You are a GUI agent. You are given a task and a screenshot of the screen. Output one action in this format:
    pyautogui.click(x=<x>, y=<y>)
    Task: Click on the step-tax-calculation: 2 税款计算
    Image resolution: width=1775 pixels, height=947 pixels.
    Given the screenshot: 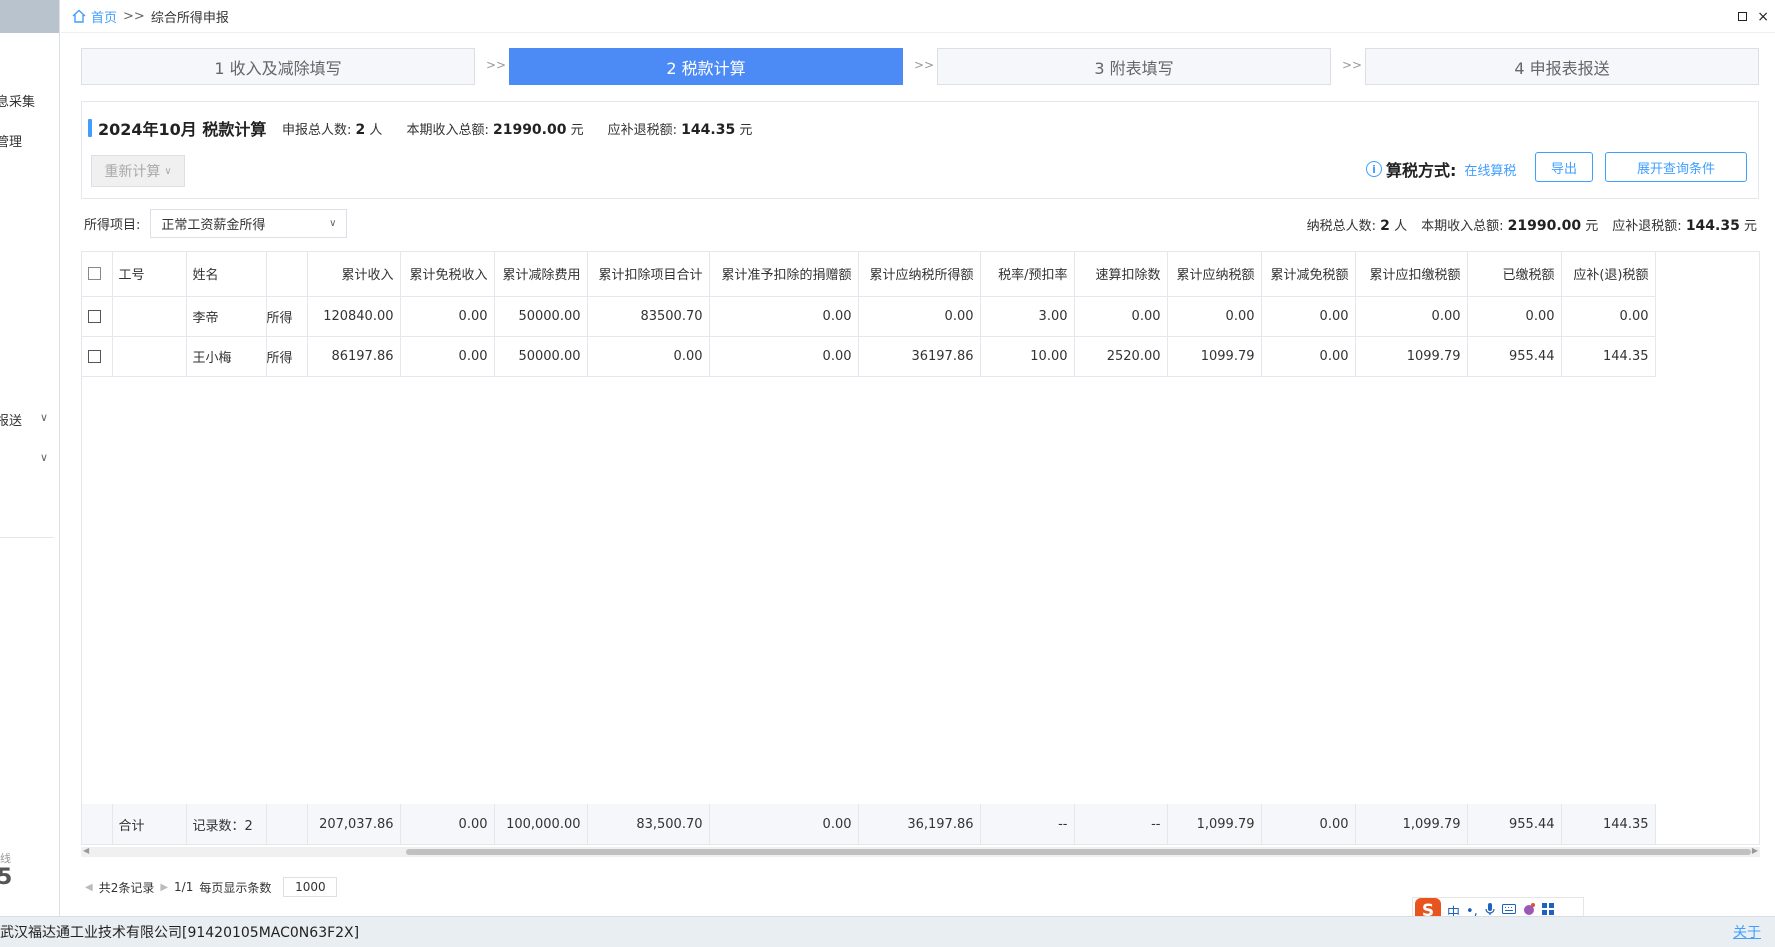 What is the action you would take?
    pyautogui.click(x=706, y=66)
    